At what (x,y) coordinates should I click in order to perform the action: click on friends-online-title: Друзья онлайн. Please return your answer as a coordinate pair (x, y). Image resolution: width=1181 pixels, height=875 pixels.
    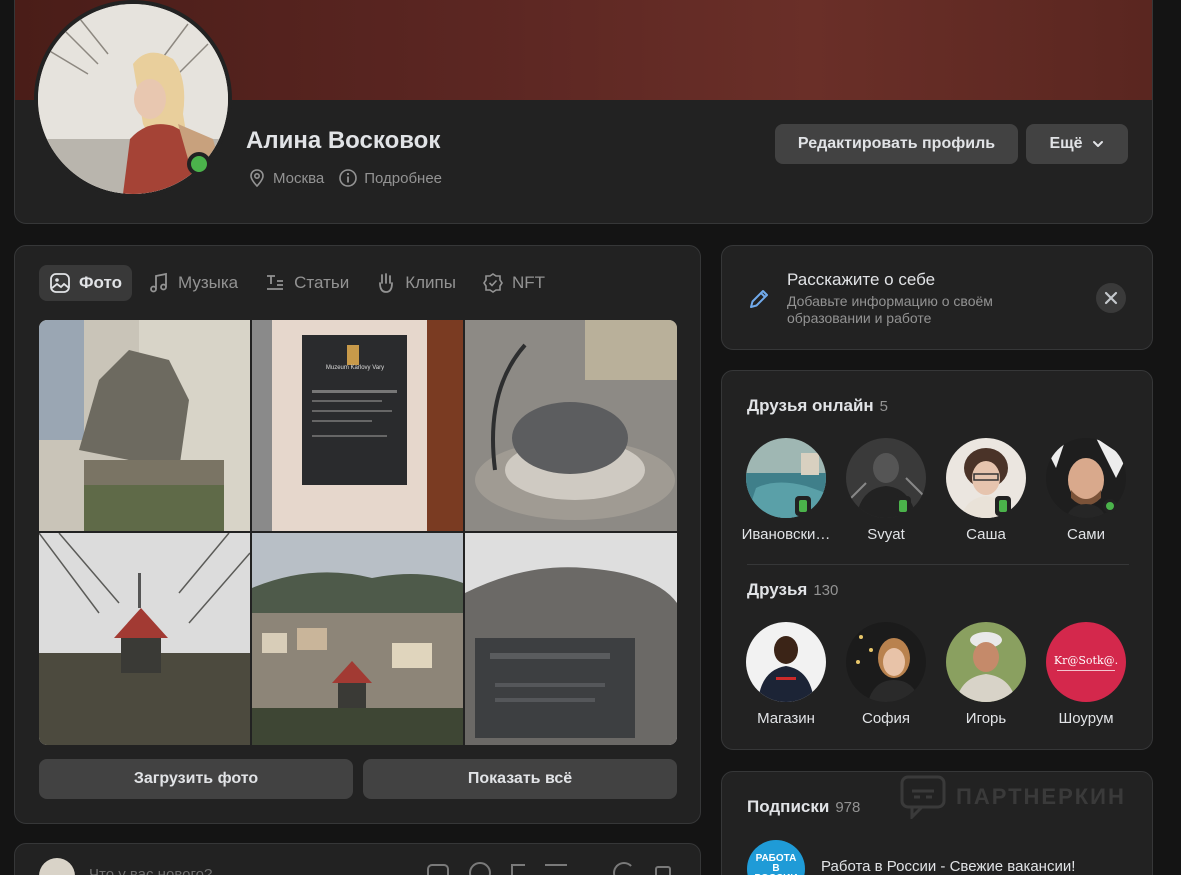
    Looking at the image, I should click on (810, 405).